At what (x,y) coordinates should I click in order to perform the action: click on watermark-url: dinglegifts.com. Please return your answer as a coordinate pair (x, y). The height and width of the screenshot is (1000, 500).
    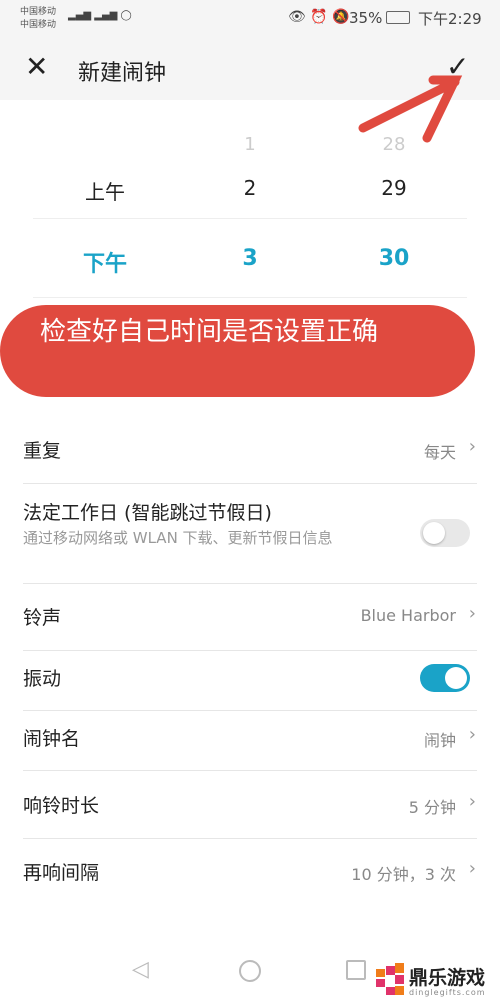
    Looking at the image, I should click on (447, 992).